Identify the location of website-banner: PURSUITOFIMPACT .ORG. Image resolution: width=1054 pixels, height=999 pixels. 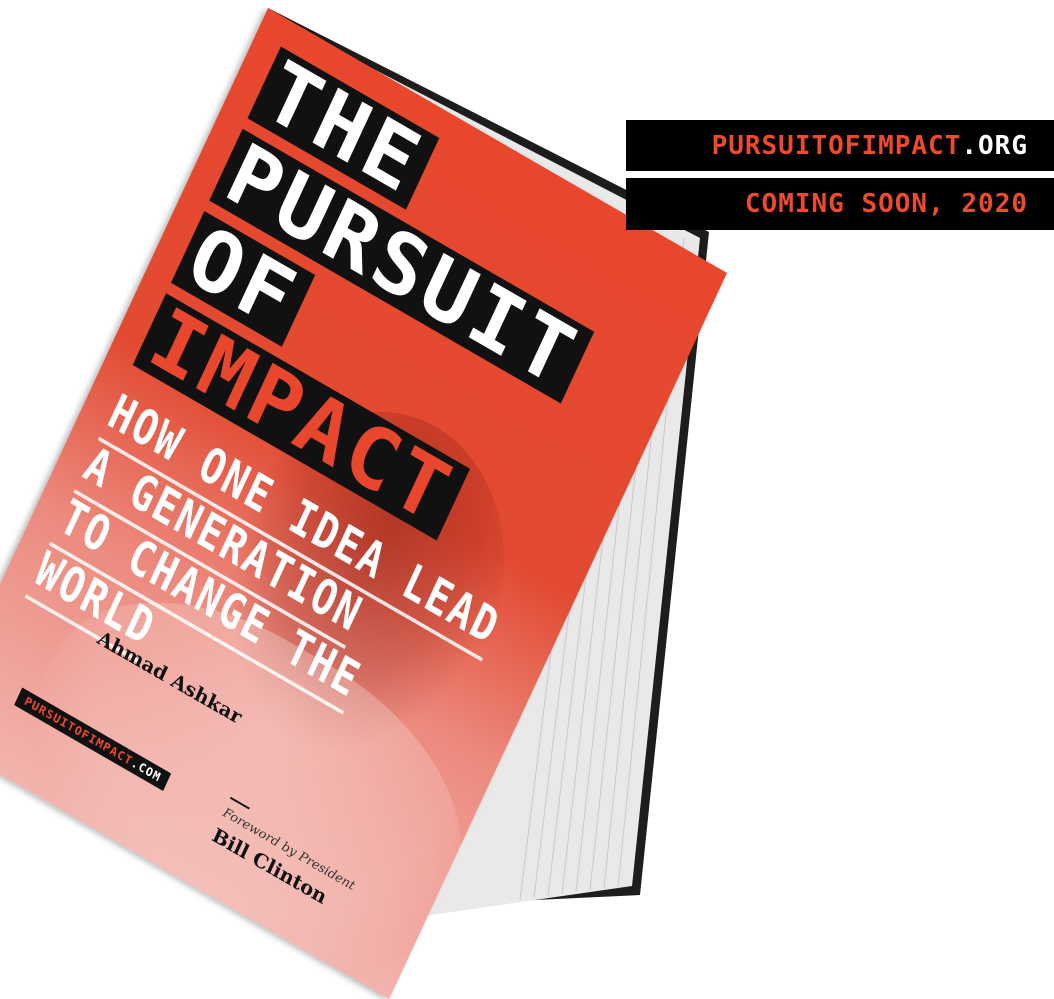
(840, 145).